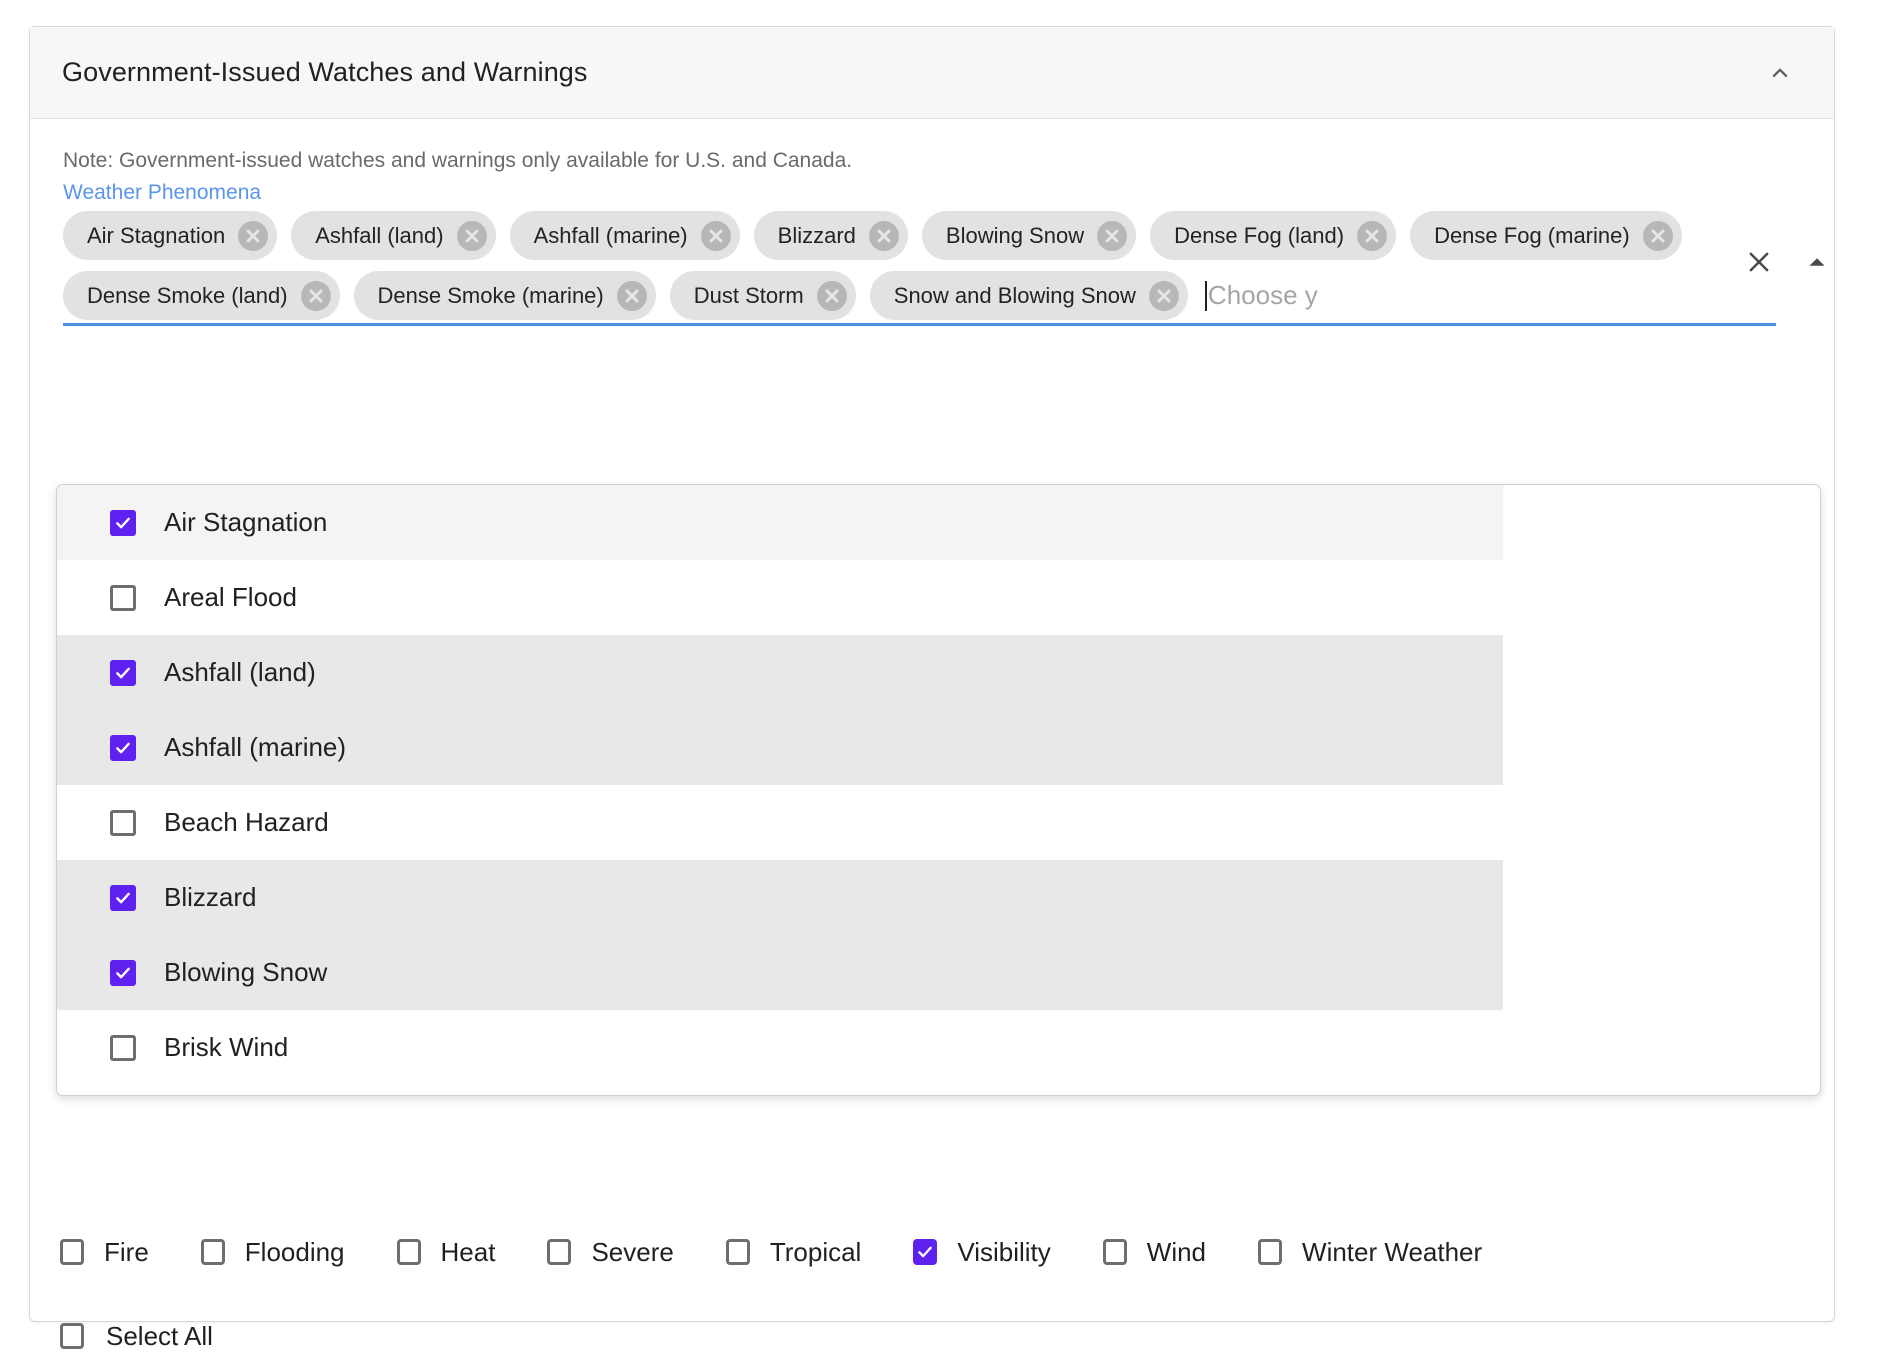 This screenshot has width=1884, height=1354. Describe the element at coordinates (294, 1251) in the screenshot. I see `category-label: Flooding` at that location.